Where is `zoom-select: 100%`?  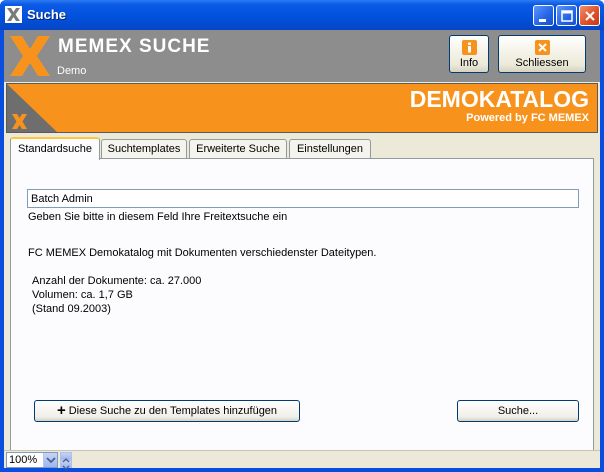 zoom-select: 100% is located at coordinates (32, 460).